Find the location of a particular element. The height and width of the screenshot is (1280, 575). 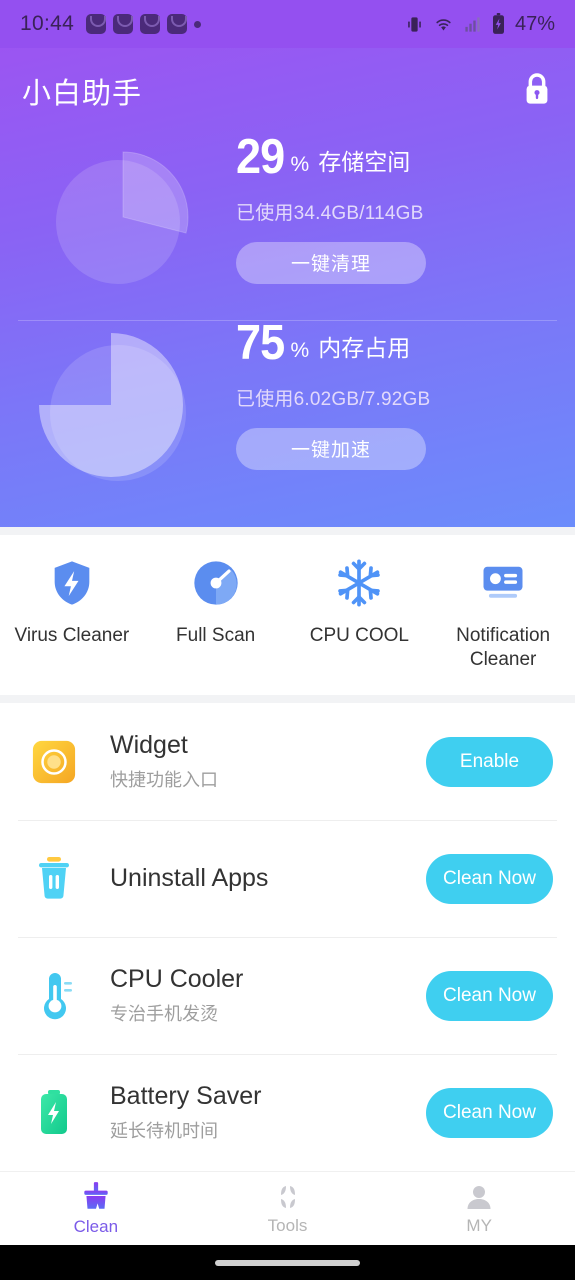

dot-icon is located at coordinates (198, 24).